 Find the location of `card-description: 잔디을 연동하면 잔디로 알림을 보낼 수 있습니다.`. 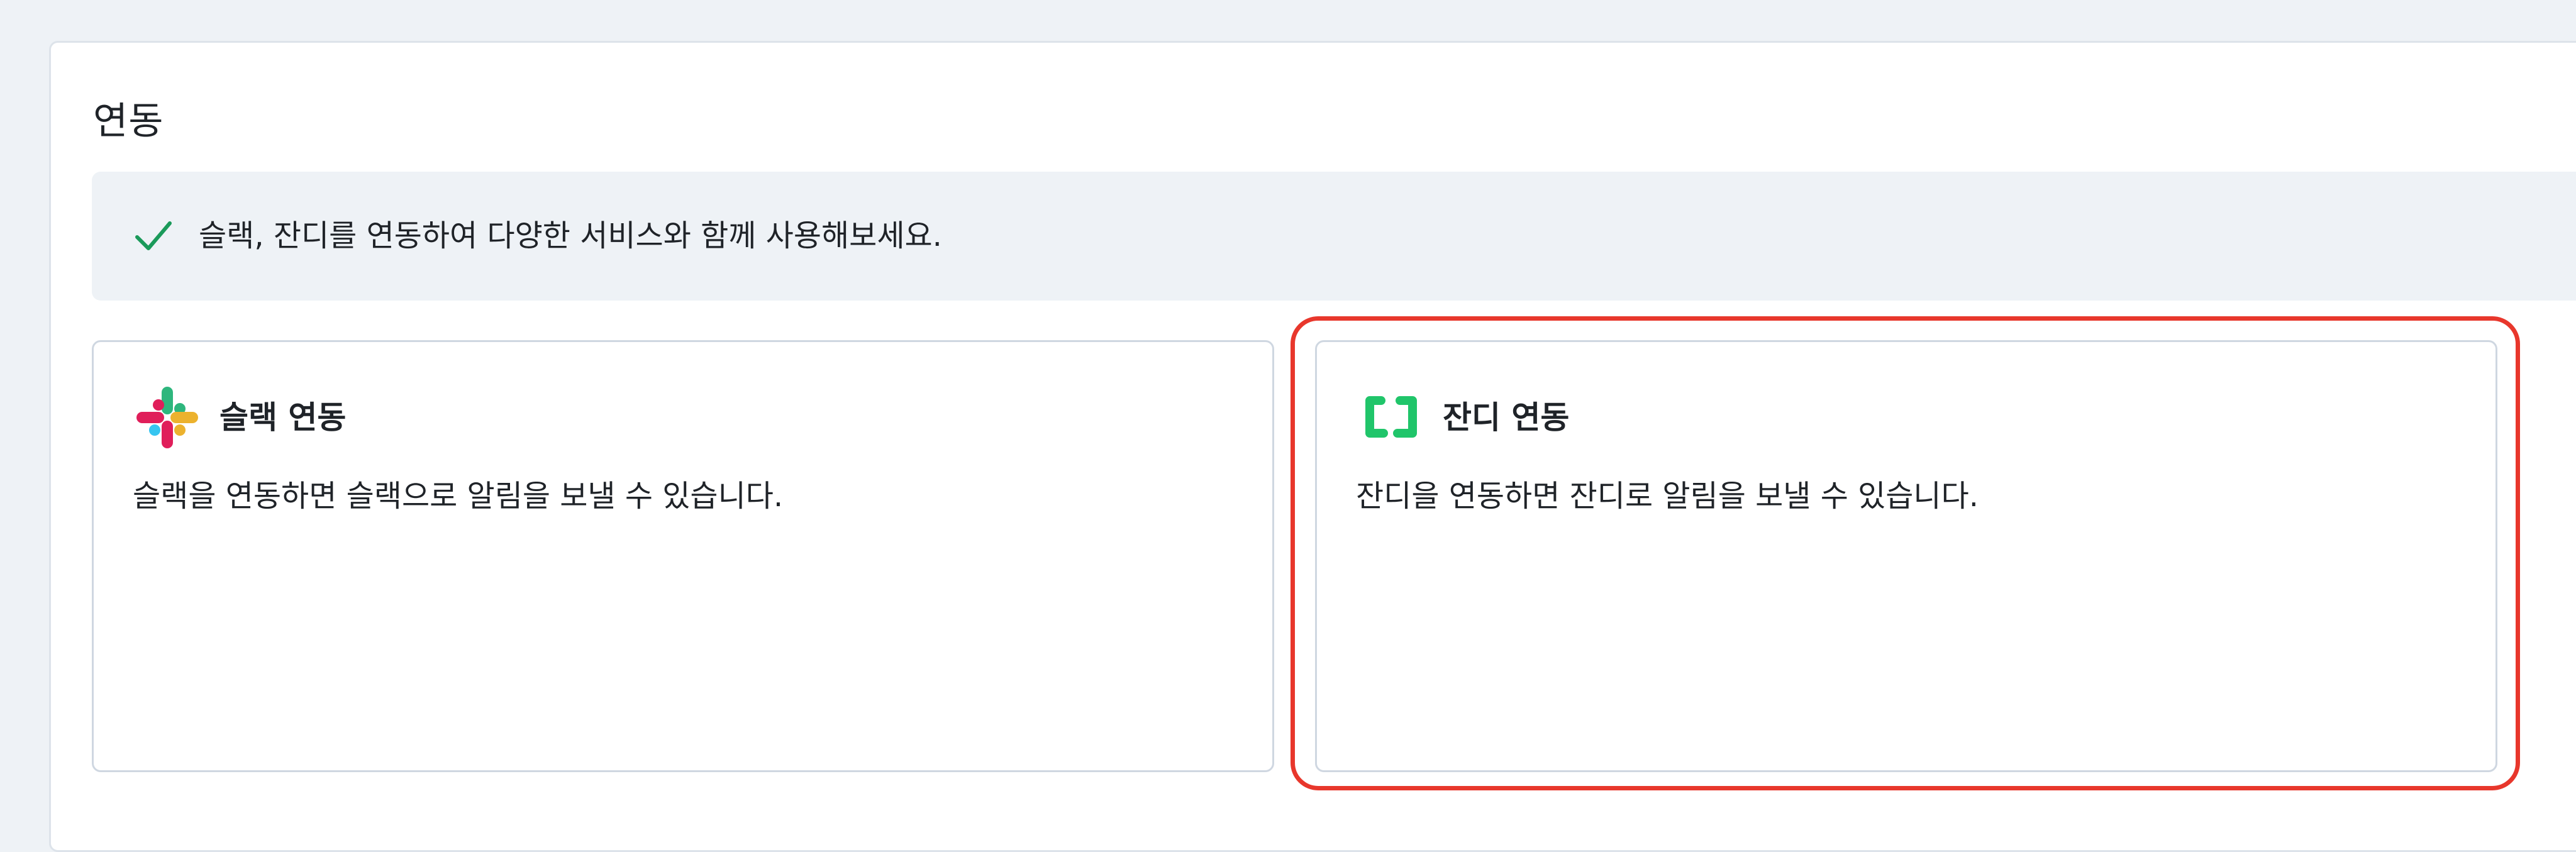

card-description: 잔디을 연동하면 잔디로 알림을 보낼 수 있습니다. is located at coordinates (1667, 496).